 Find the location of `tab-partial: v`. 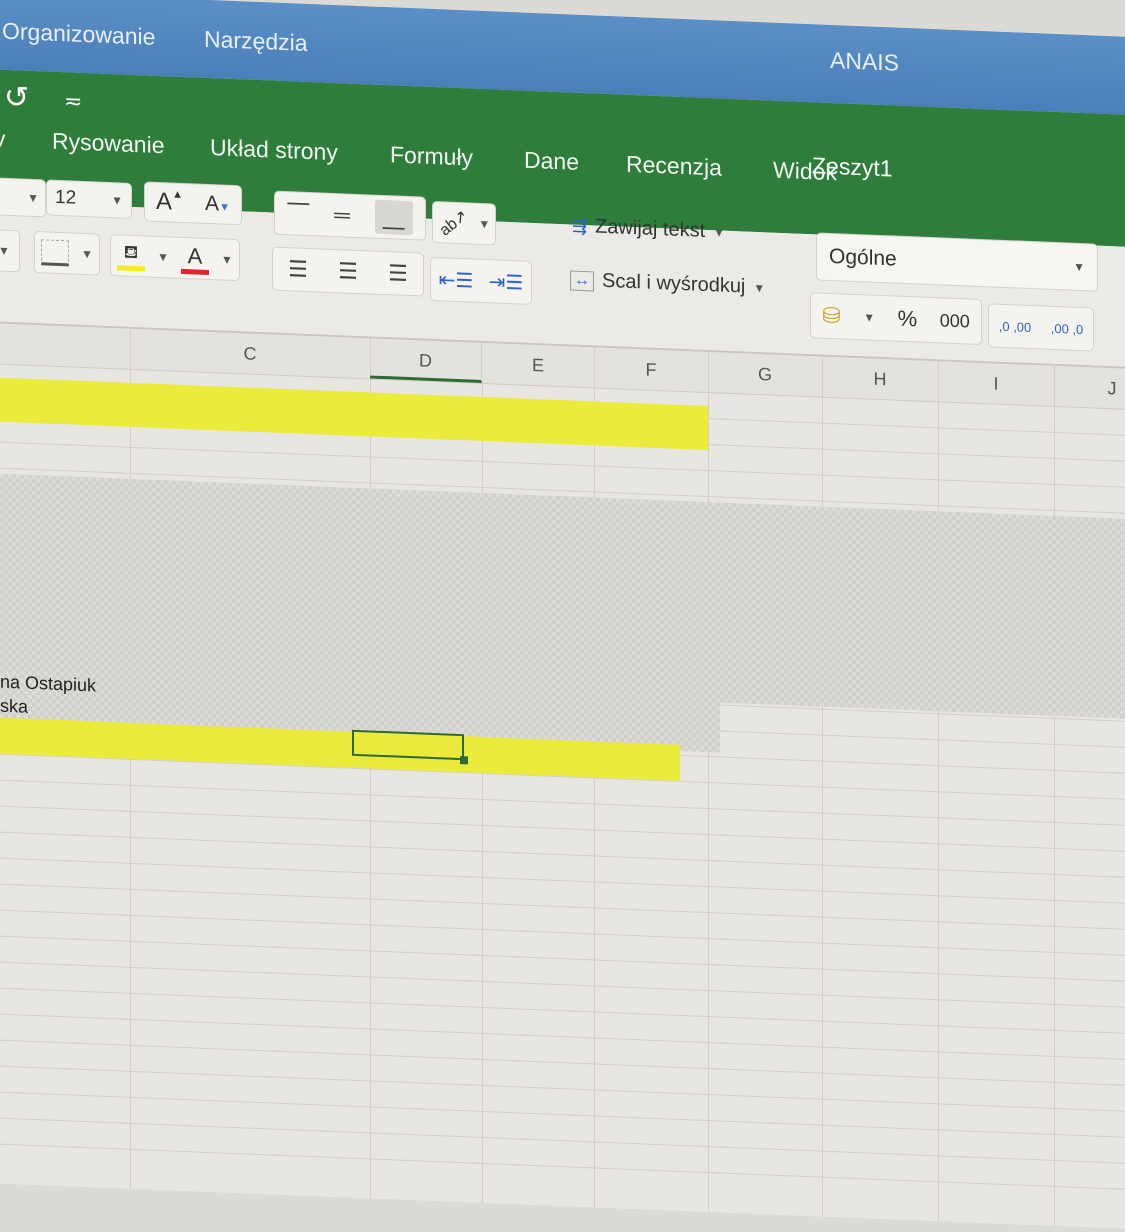

tab-partial: v is located at coordinates (3, 138).